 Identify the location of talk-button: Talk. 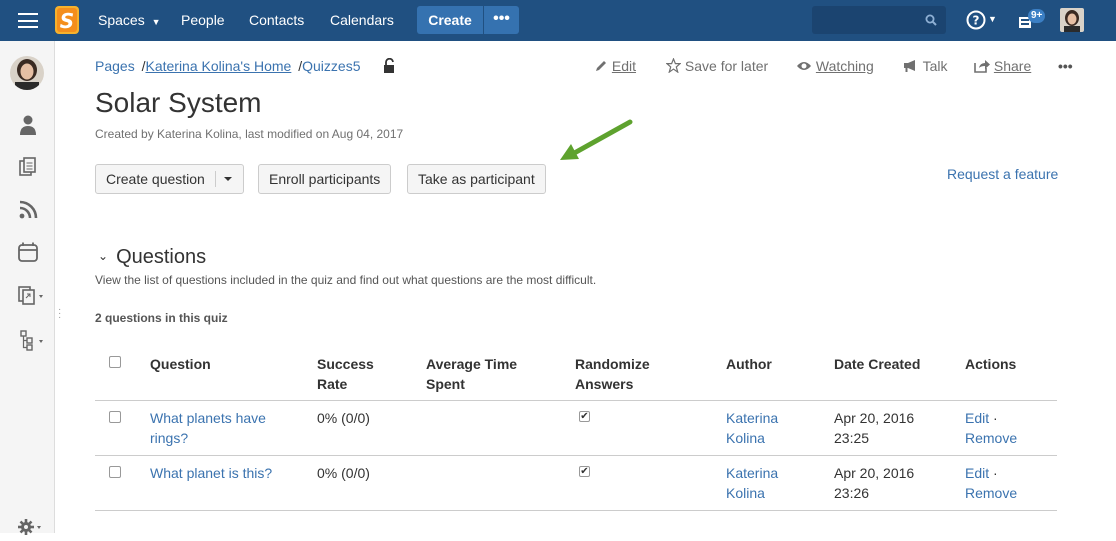
(925, 66).